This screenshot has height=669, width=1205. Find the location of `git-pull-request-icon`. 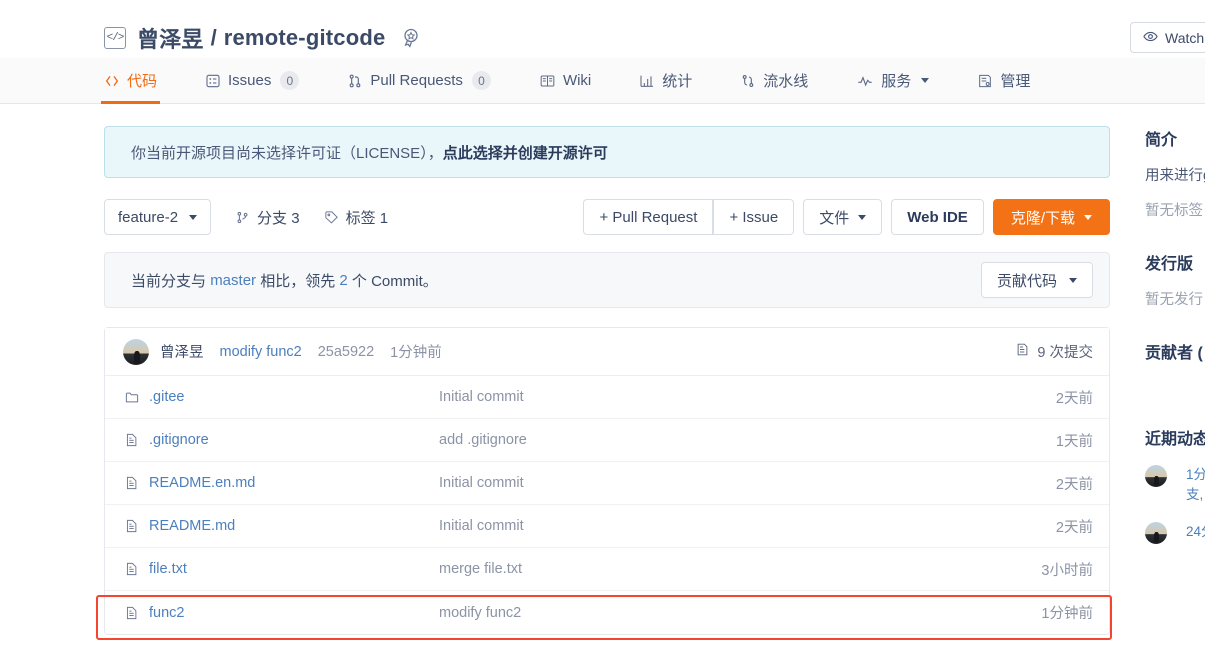

git-pull-request-icon is located at coordinates (355, 81).